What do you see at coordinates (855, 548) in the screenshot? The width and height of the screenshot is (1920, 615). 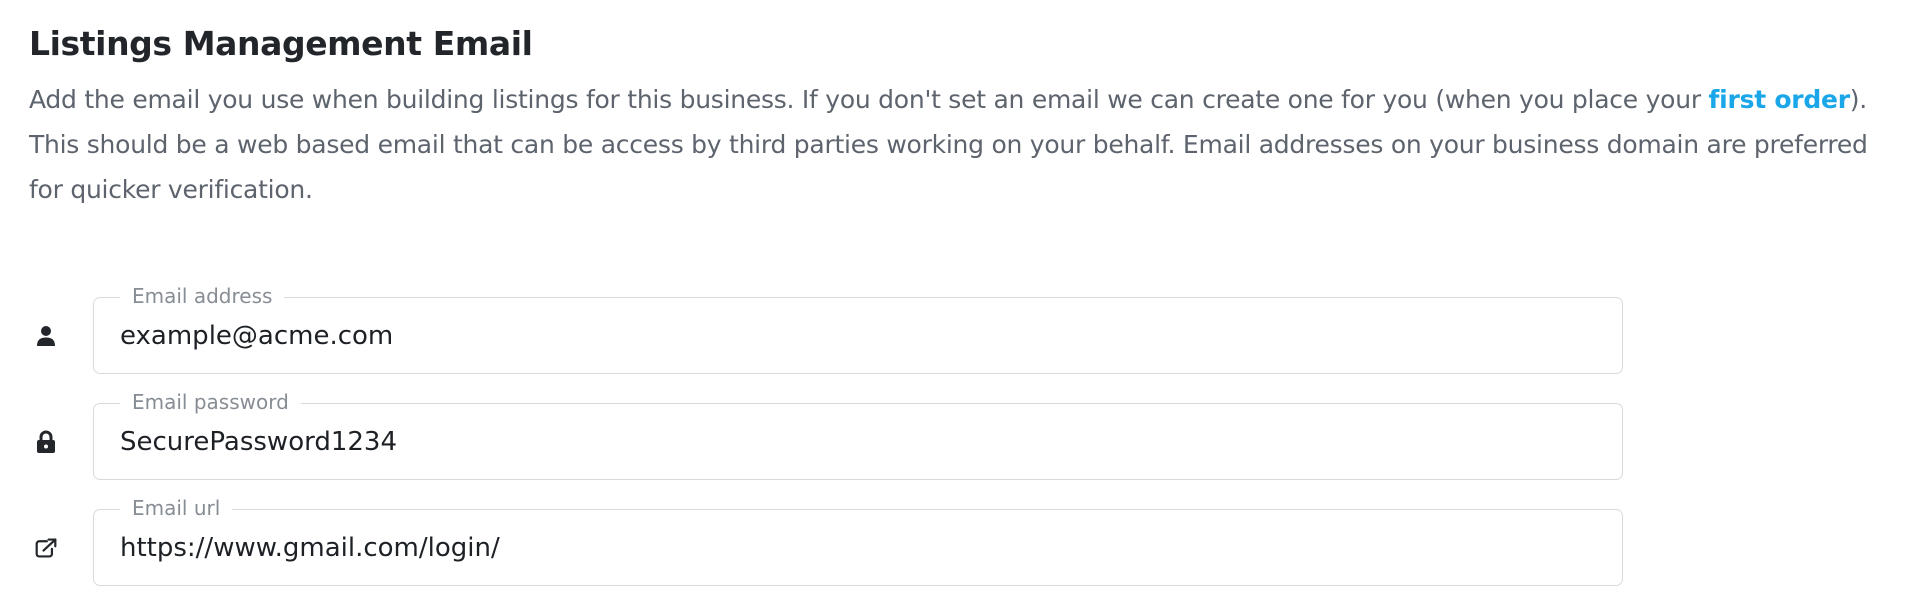 I see `email-url-input` at bounding box center [855, 548].